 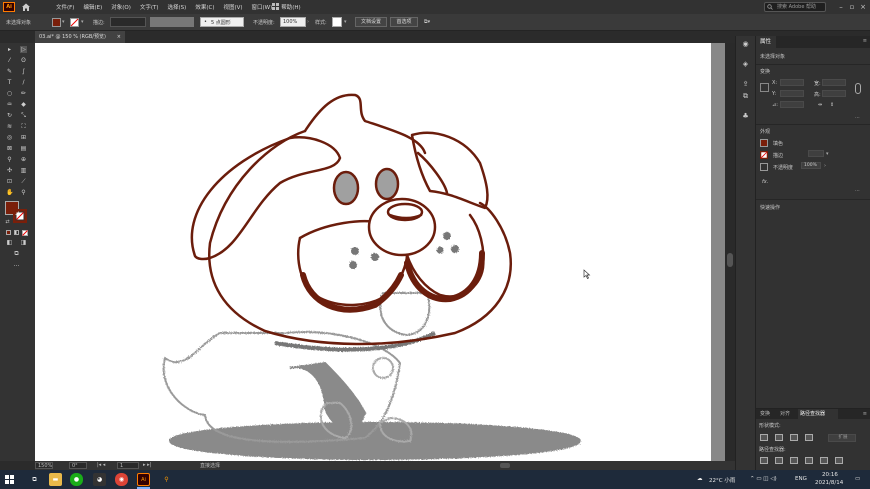 What do you see at coordinates (764, 155) in the screenshot?
I see `stroke-swatch-panel` at bounding box center [764, 155].